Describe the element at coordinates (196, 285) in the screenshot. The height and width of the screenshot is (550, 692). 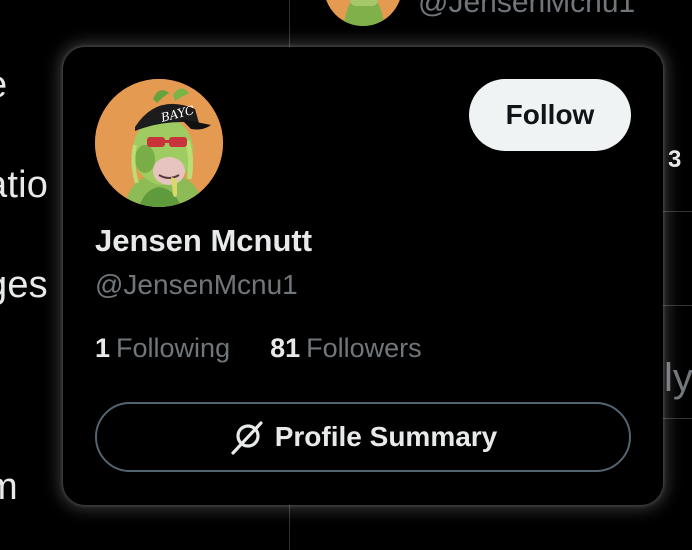
I see `user-handle: @JensenMcnu1` at that location.